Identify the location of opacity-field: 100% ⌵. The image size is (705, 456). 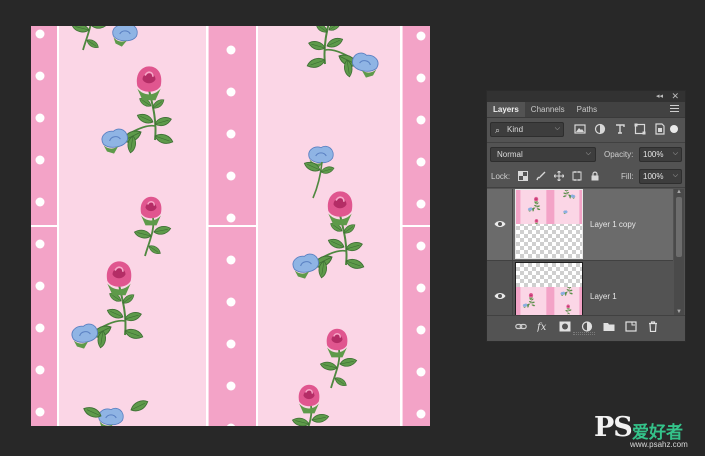
(660, 154).